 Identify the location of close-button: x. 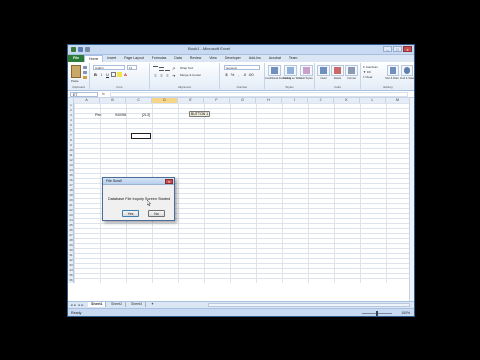
(407, 49).